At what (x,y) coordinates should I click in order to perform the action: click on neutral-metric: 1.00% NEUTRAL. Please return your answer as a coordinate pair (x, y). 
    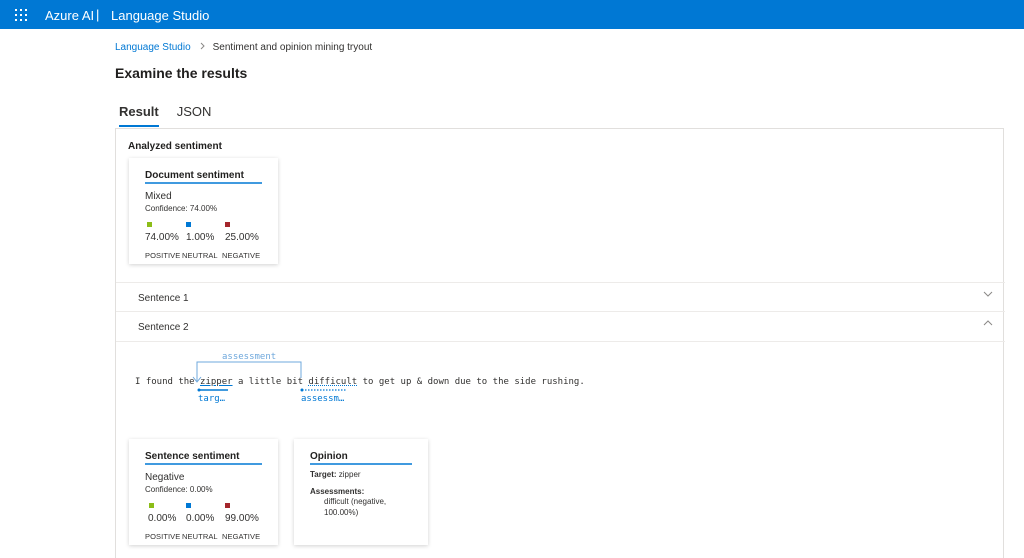
    Looking at the image, I should click on (200, 241).